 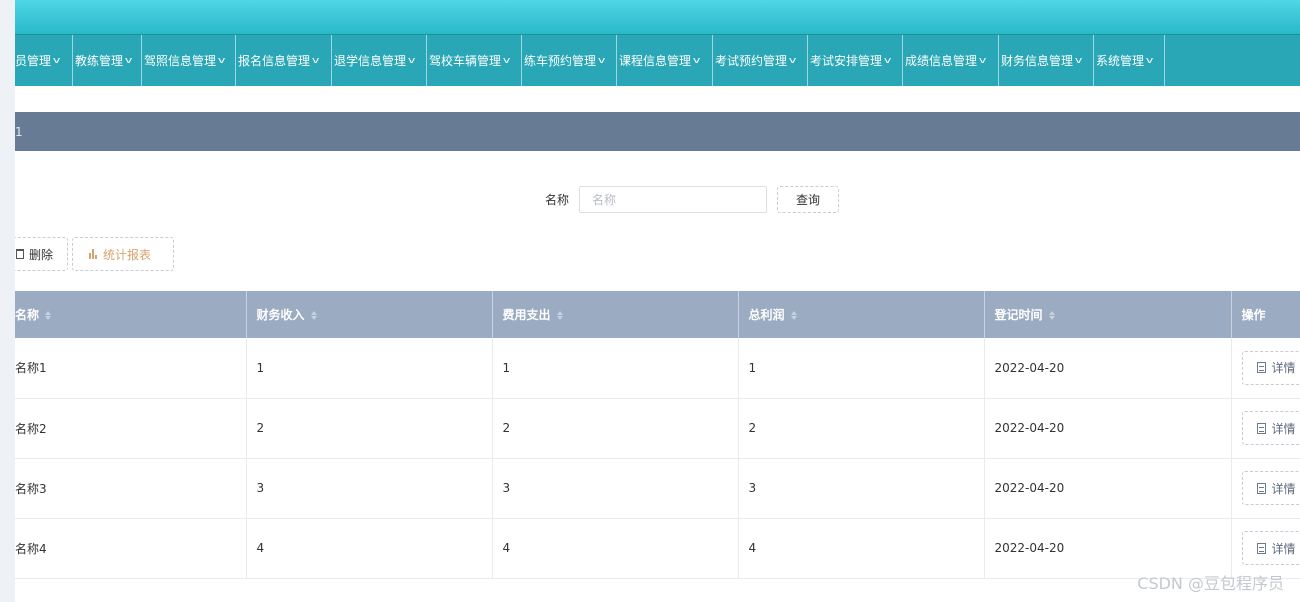 I want to click on report-button: 统计报表, so click(x=123, y=254).